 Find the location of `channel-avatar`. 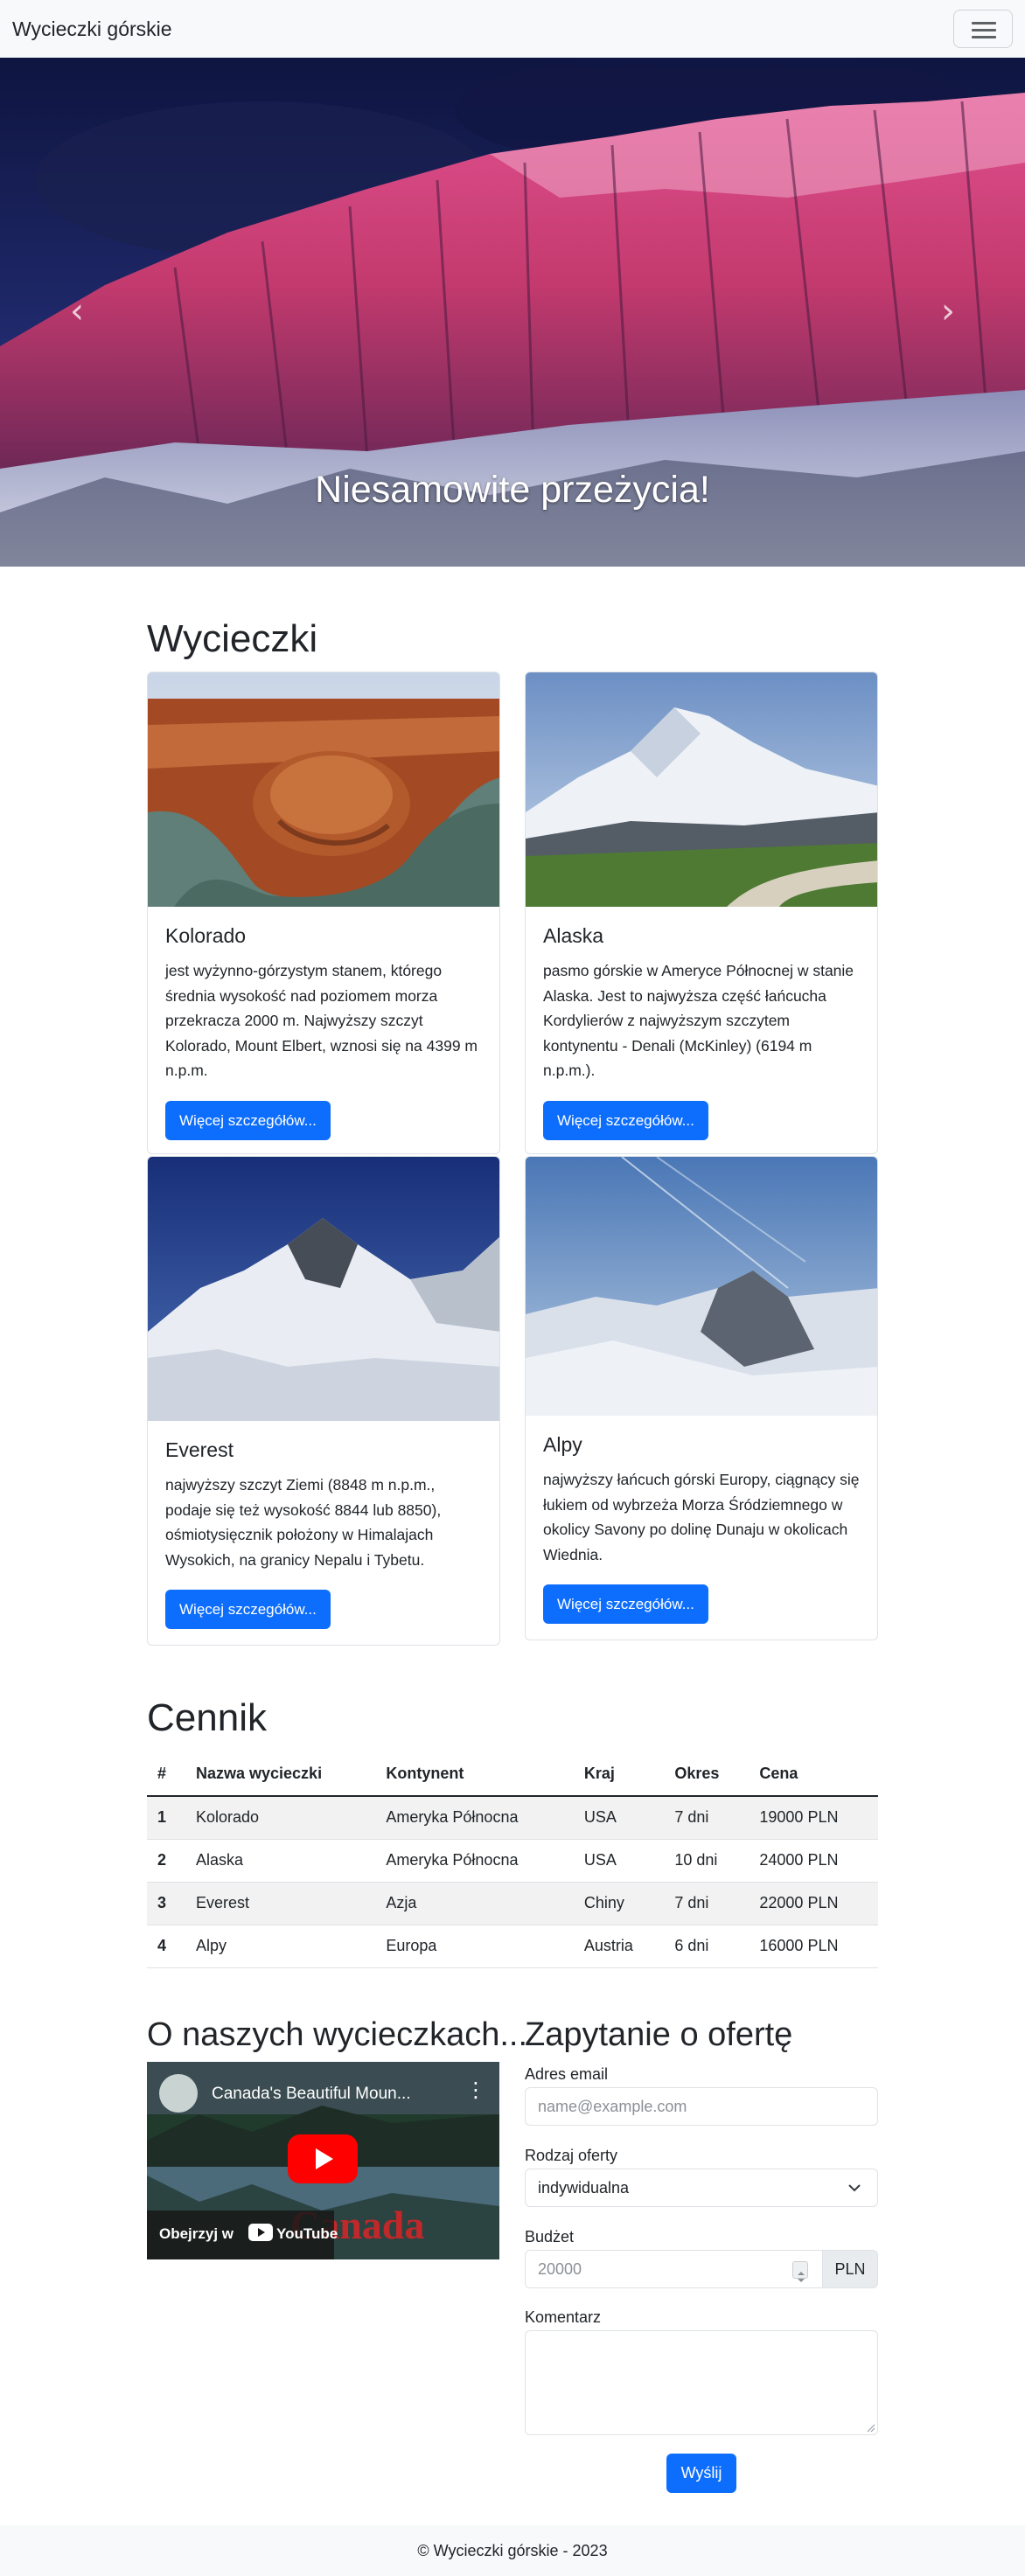

channel-avatar is located at coordinates (178, 2093).